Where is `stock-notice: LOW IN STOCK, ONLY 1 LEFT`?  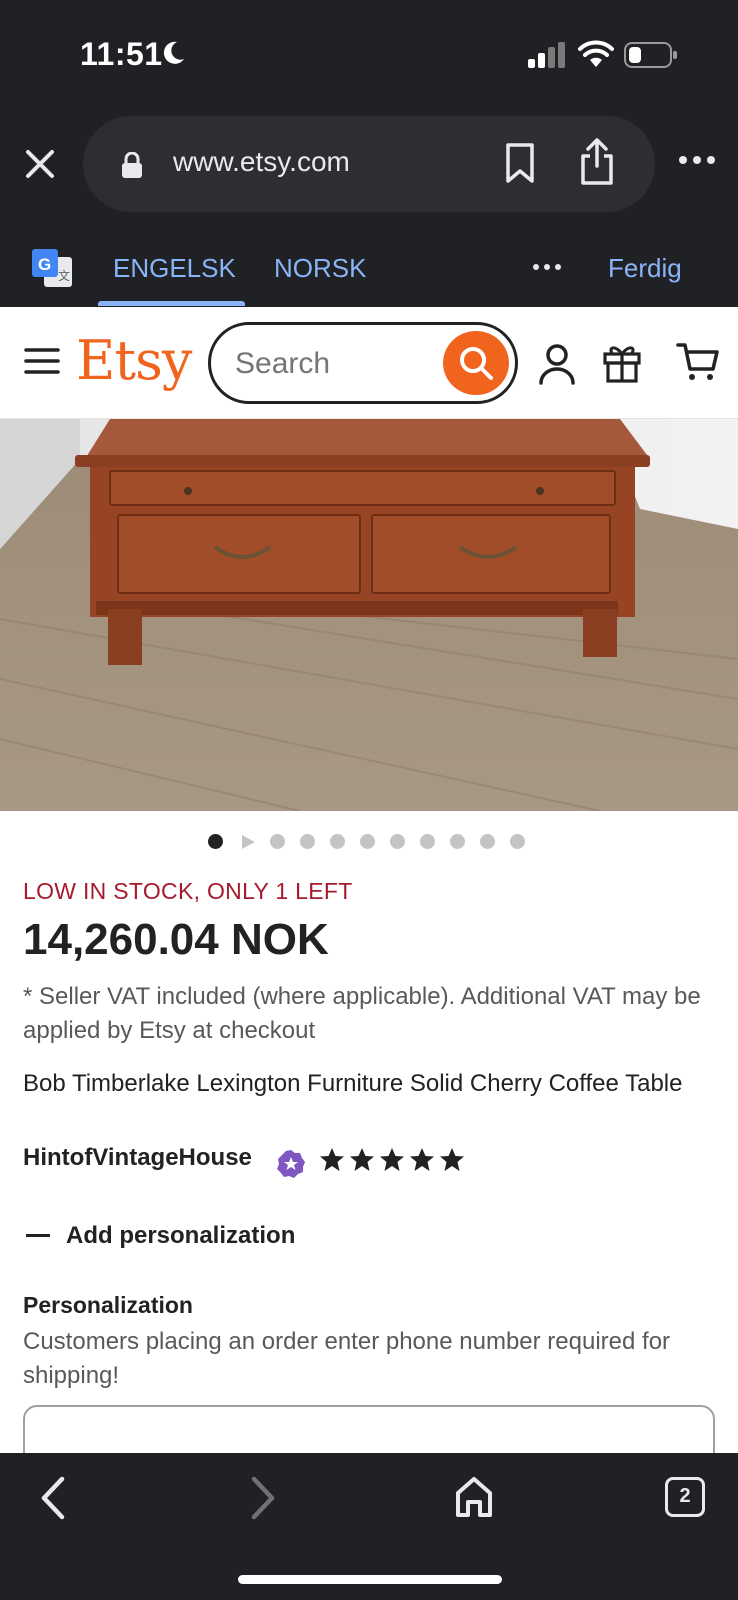 stock-notice: LOW IN STOCK, ONLY 1 LEFT is located at coordinates (188, 891).